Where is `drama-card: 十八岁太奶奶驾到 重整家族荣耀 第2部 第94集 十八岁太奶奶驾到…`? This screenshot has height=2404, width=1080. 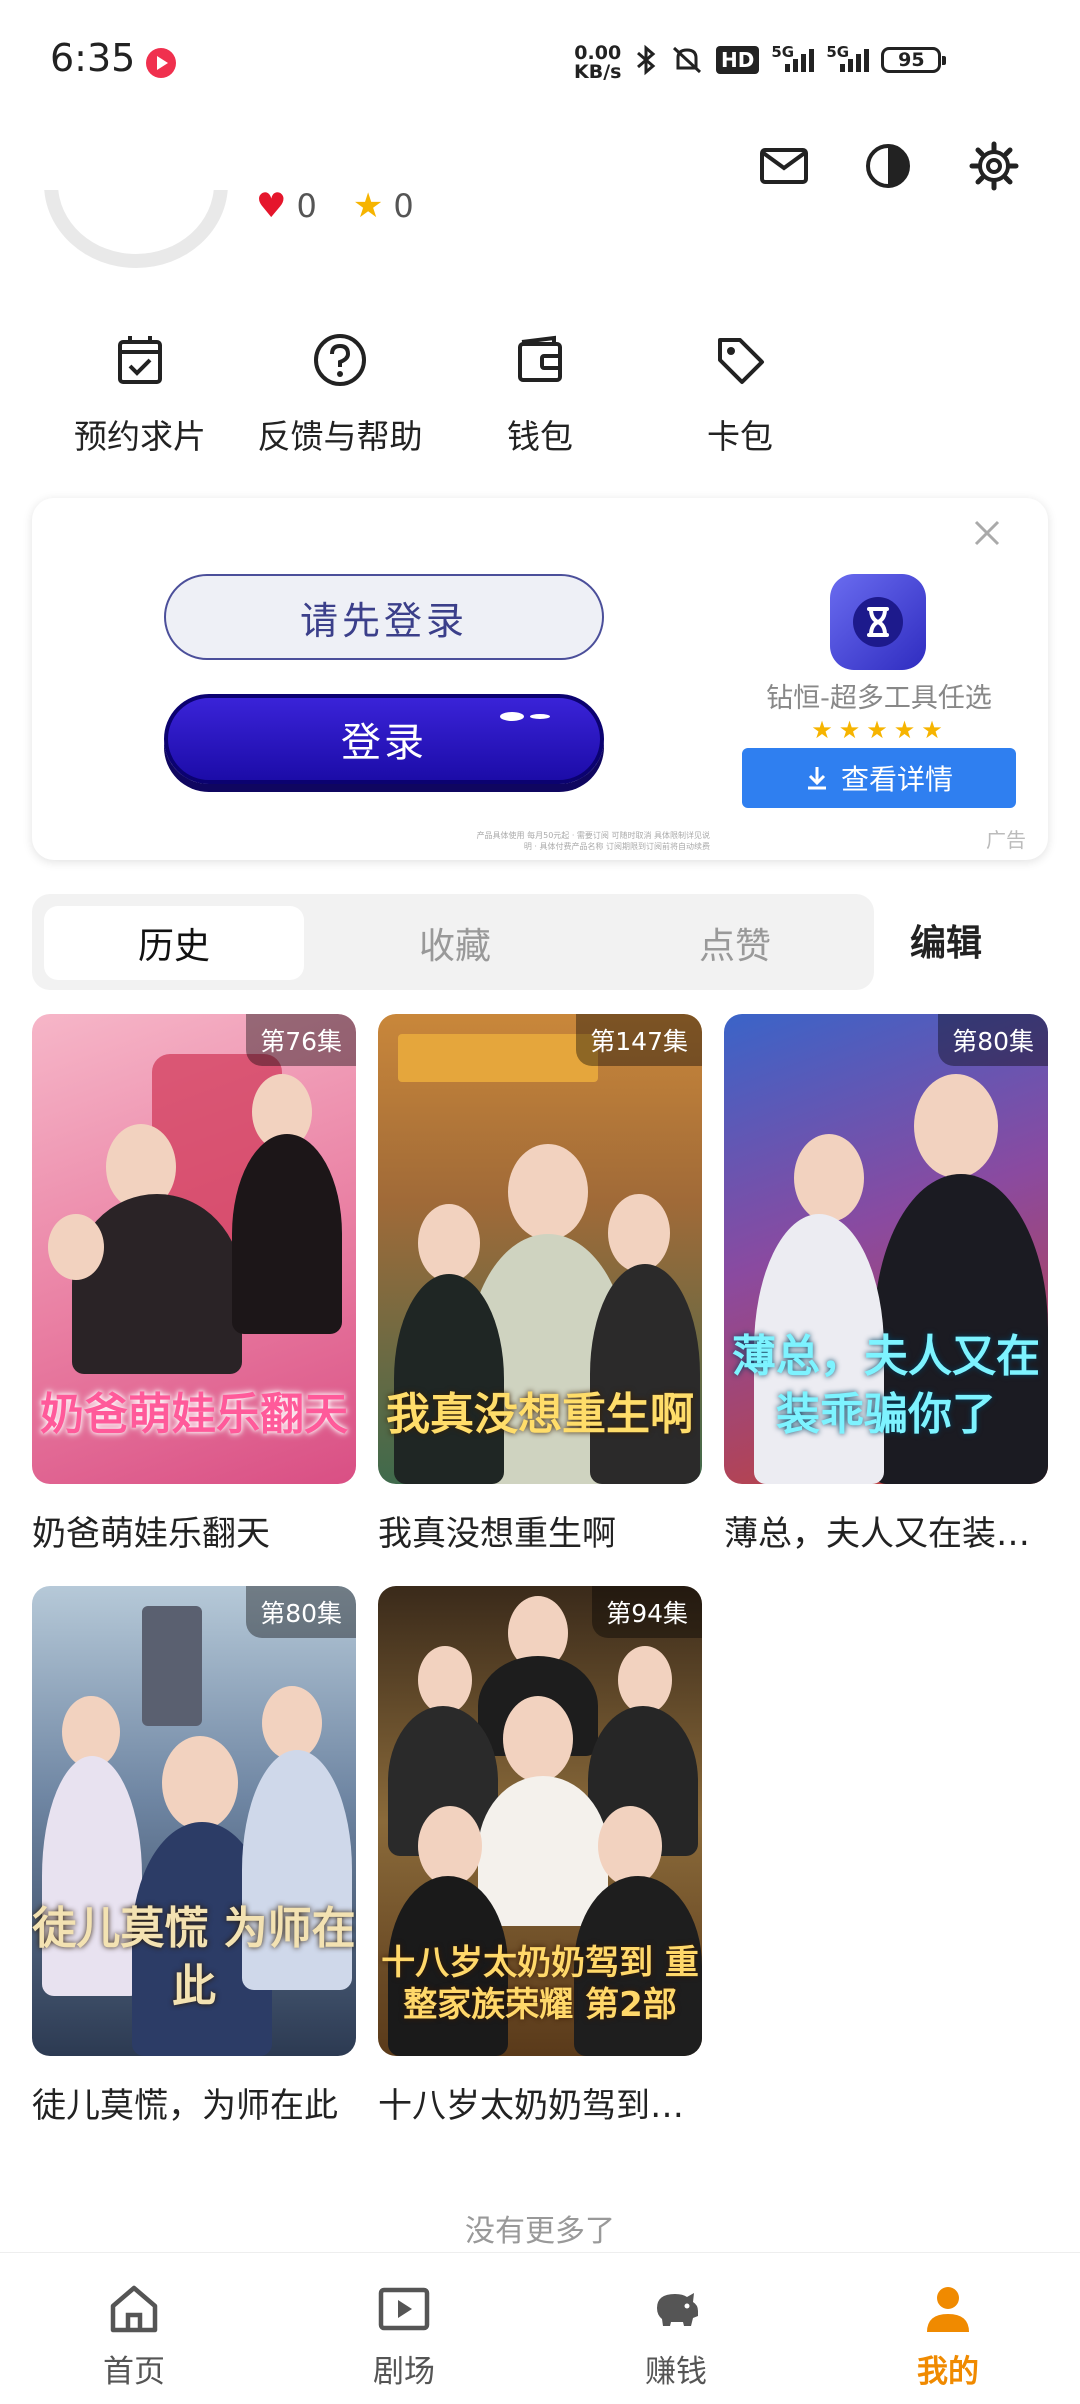
drama-card: 十八岁太奶奶驾到 重整家族荣耀 第2部 第94集 十八岁太奶奶驾到… is located at coordinates (540, 1856).